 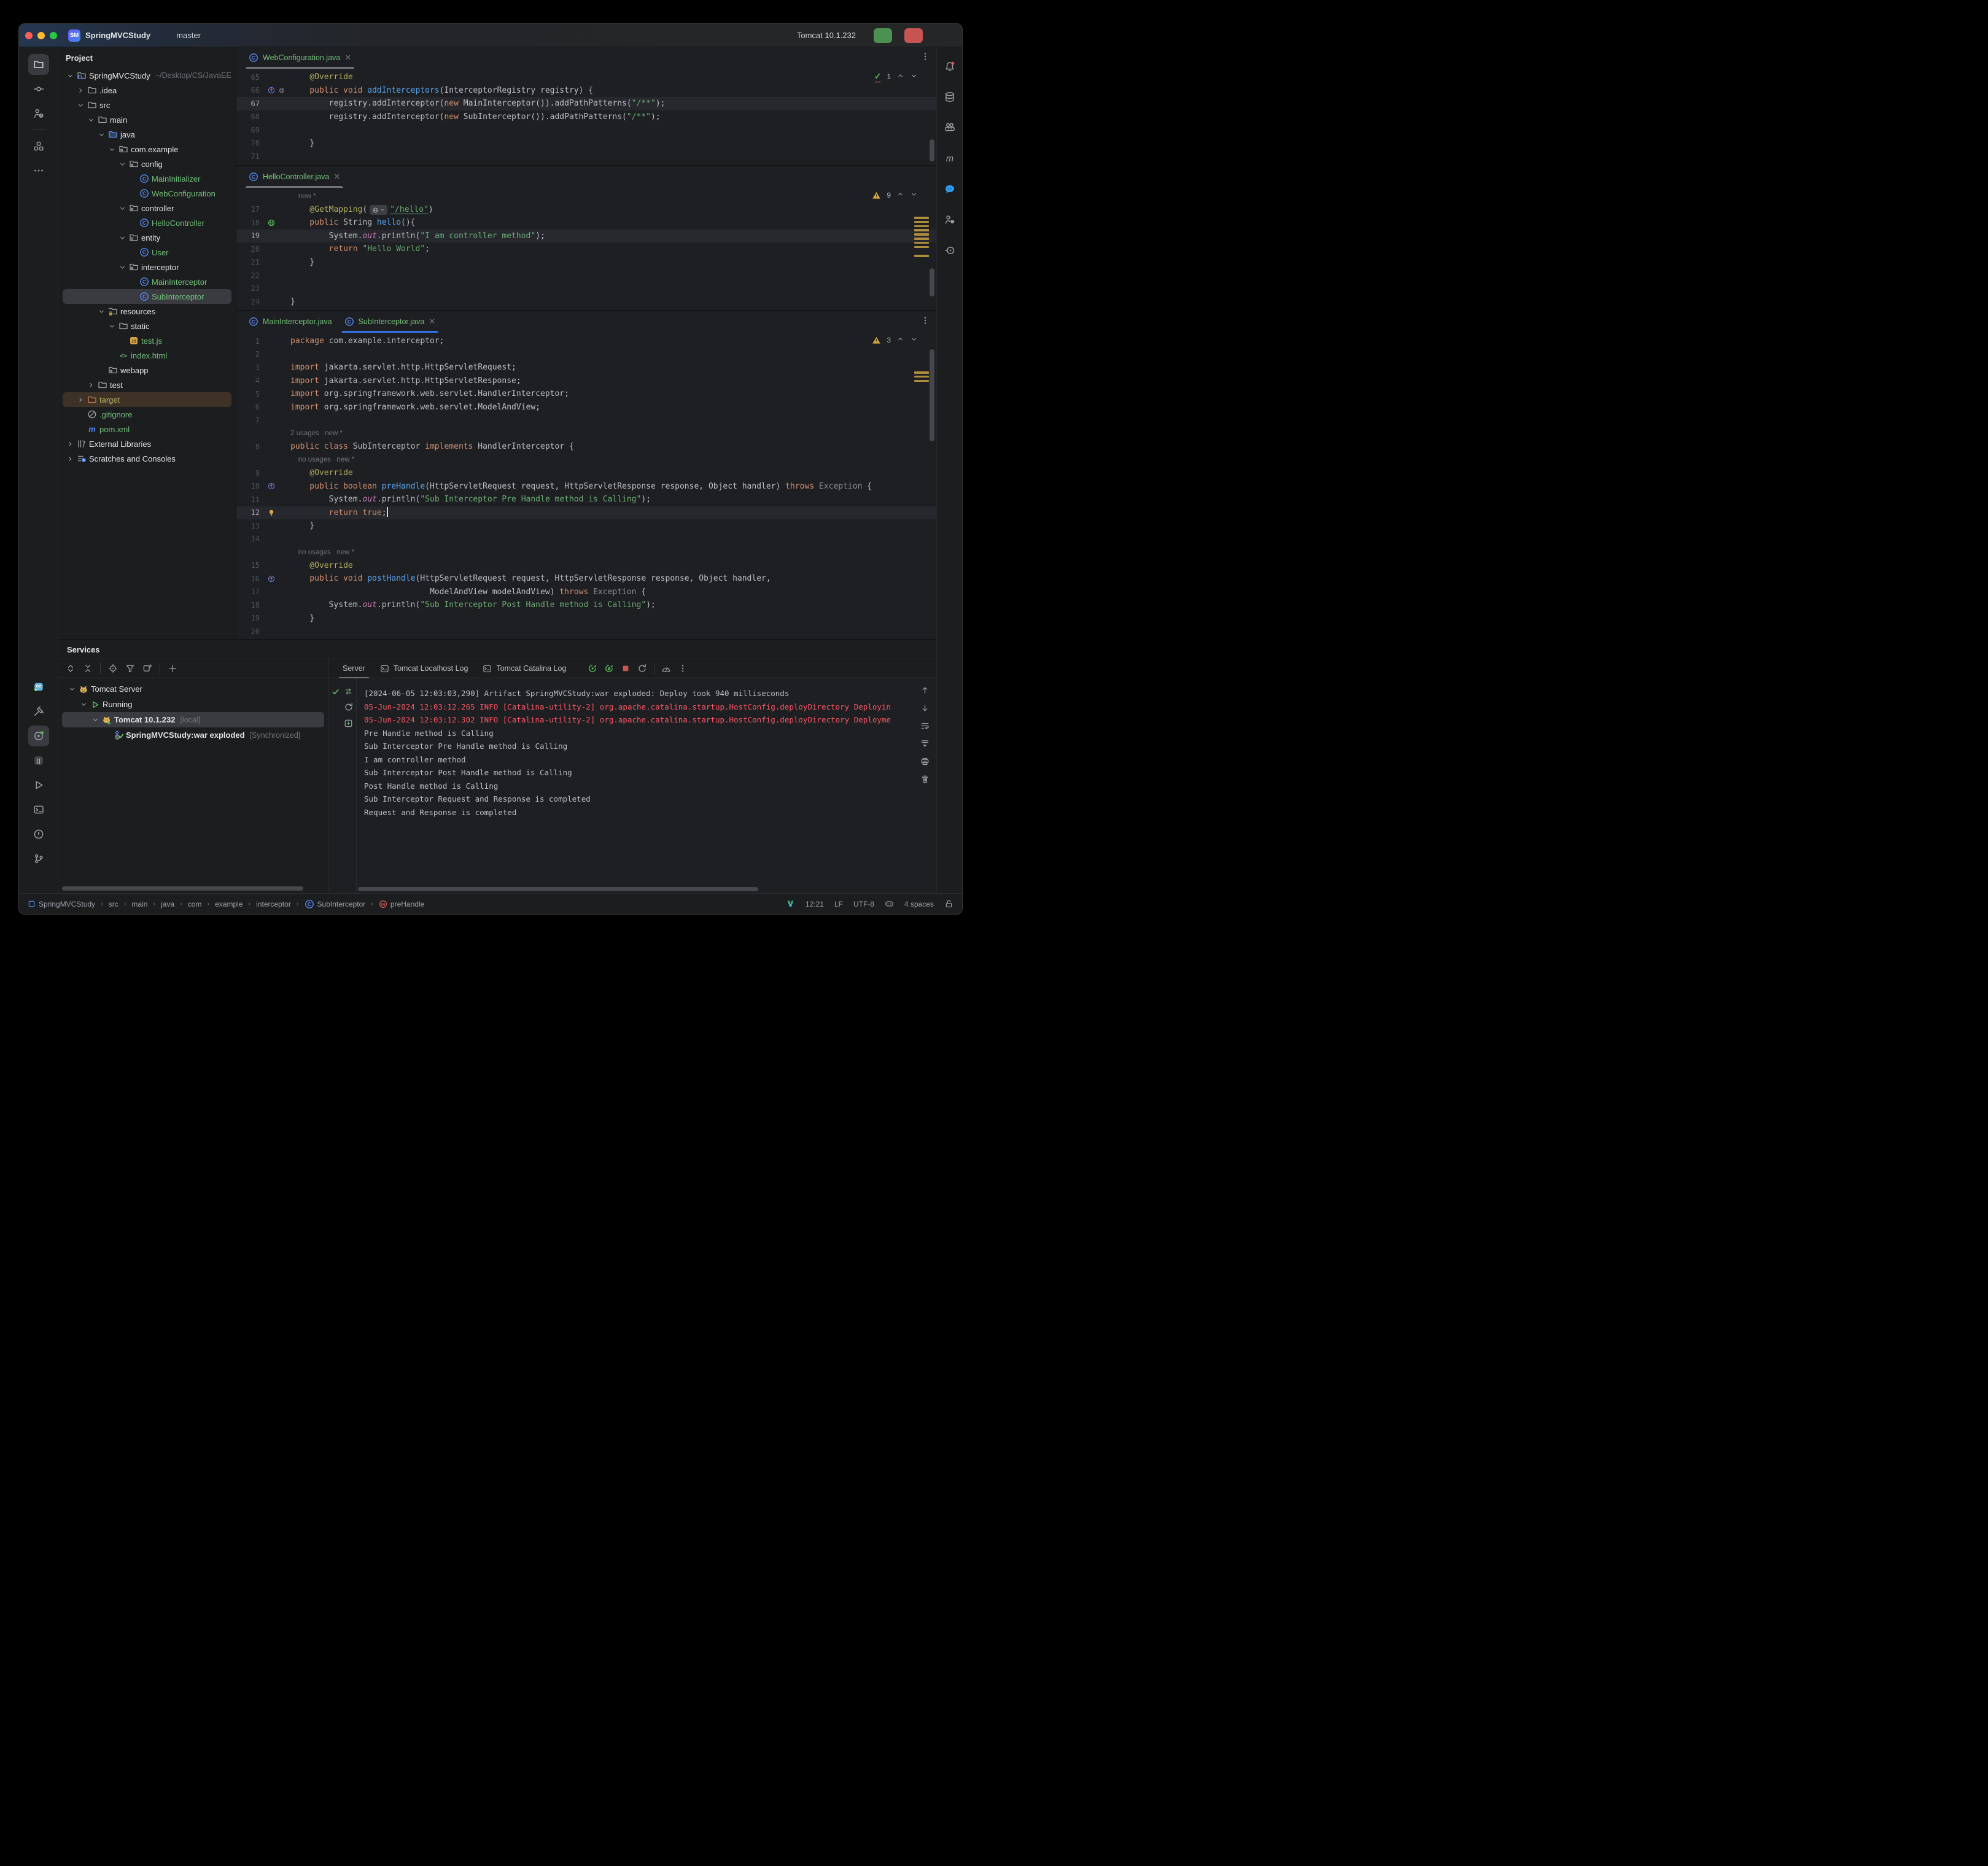 I want to click on status-unlock-widget, so click(x=948, y=904).